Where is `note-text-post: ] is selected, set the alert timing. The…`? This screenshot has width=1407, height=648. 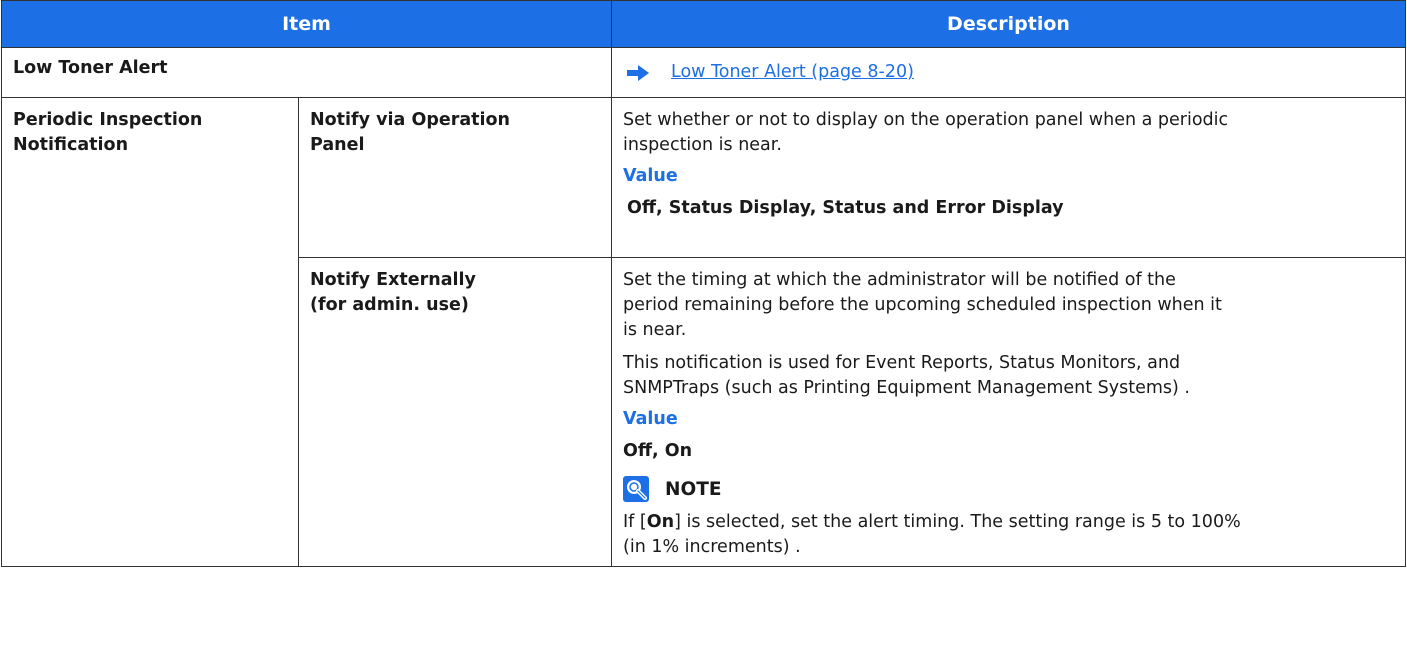 note-text-post: ] is selected, set the alert timing. The… is located at coordinates (957, 522).